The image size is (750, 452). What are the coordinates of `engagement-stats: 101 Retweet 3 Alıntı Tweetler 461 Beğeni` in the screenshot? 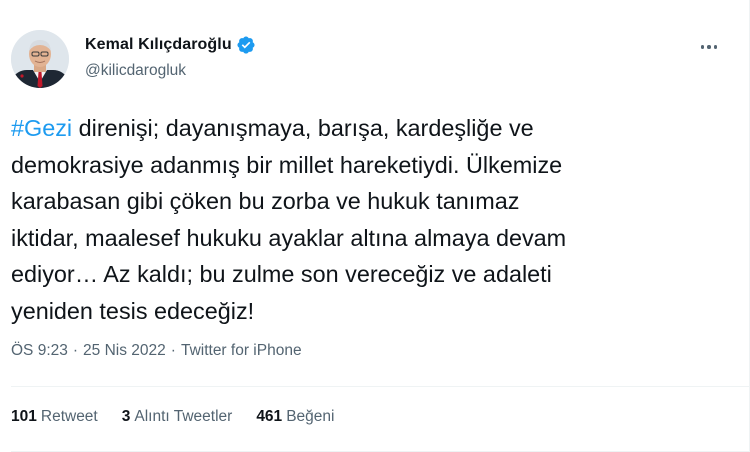 It's located at (172, 417).